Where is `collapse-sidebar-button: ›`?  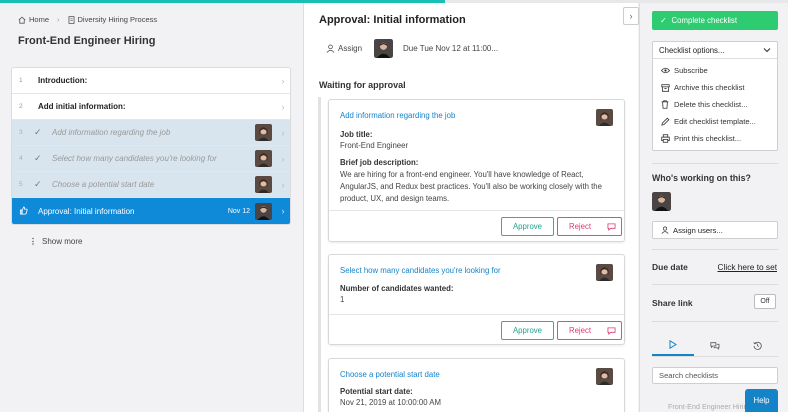
collapse-sidebar-button: › is located at coordinates (631, 16).